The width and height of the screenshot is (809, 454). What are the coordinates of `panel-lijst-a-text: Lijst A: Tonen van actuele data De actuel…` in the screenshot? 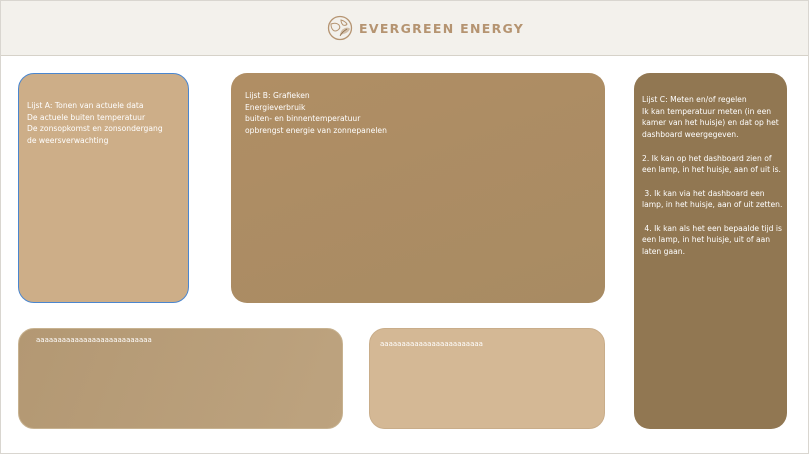 It's located at (107, 123).